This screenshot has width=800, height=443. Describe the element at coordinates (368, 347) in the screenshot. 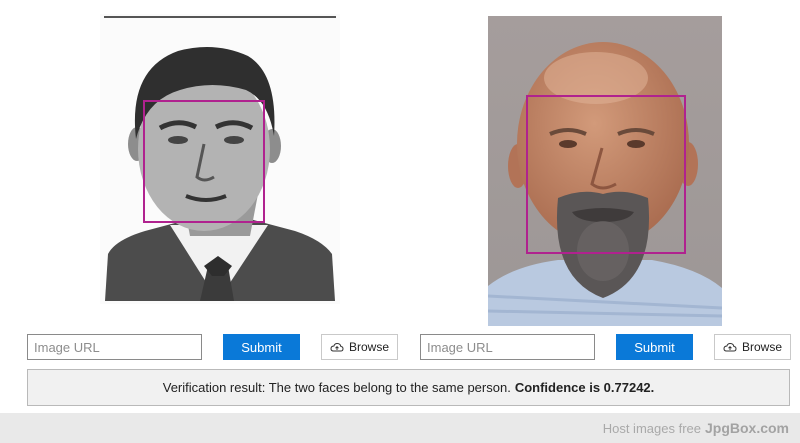

I see `left-browse-label: Browse` at that location.